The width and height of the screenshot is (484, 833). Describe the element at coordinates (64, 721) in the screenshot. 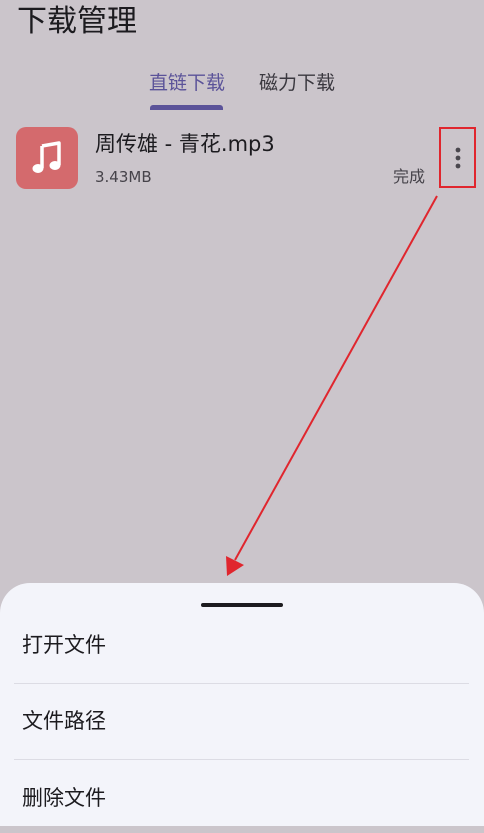

I see `file-path-label: 文件路径` at that location.